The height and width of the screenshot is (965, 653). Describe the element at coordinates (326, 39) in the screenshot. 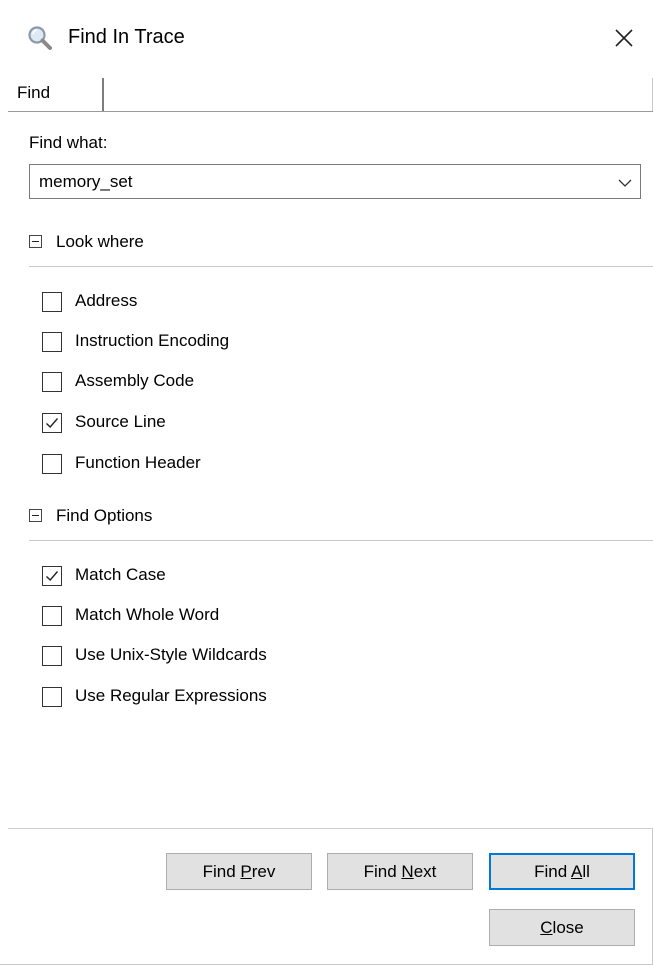

I see `title-bar: Find In Trace` at that location.